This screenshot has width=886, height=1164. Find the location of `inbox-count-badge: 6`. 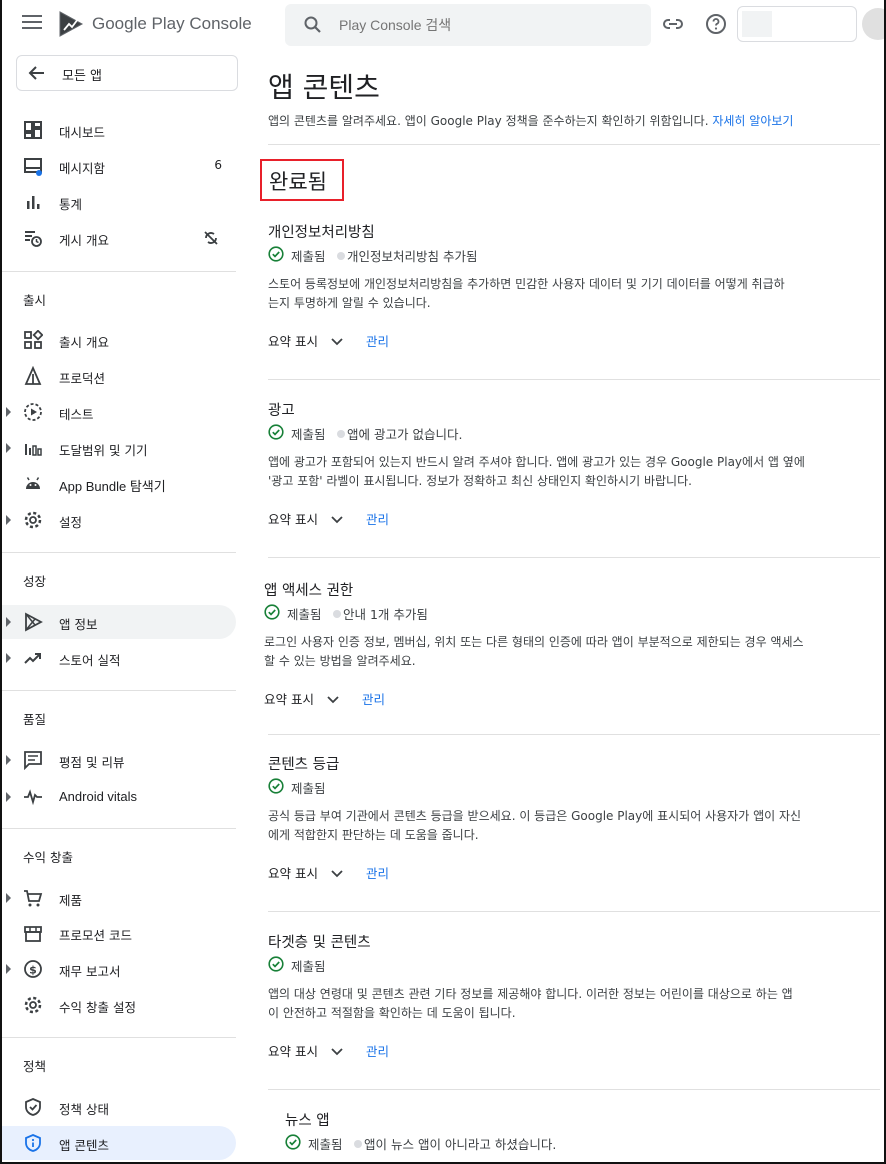

inbox-count-badge: 6 is located at coordinates (218, 165).